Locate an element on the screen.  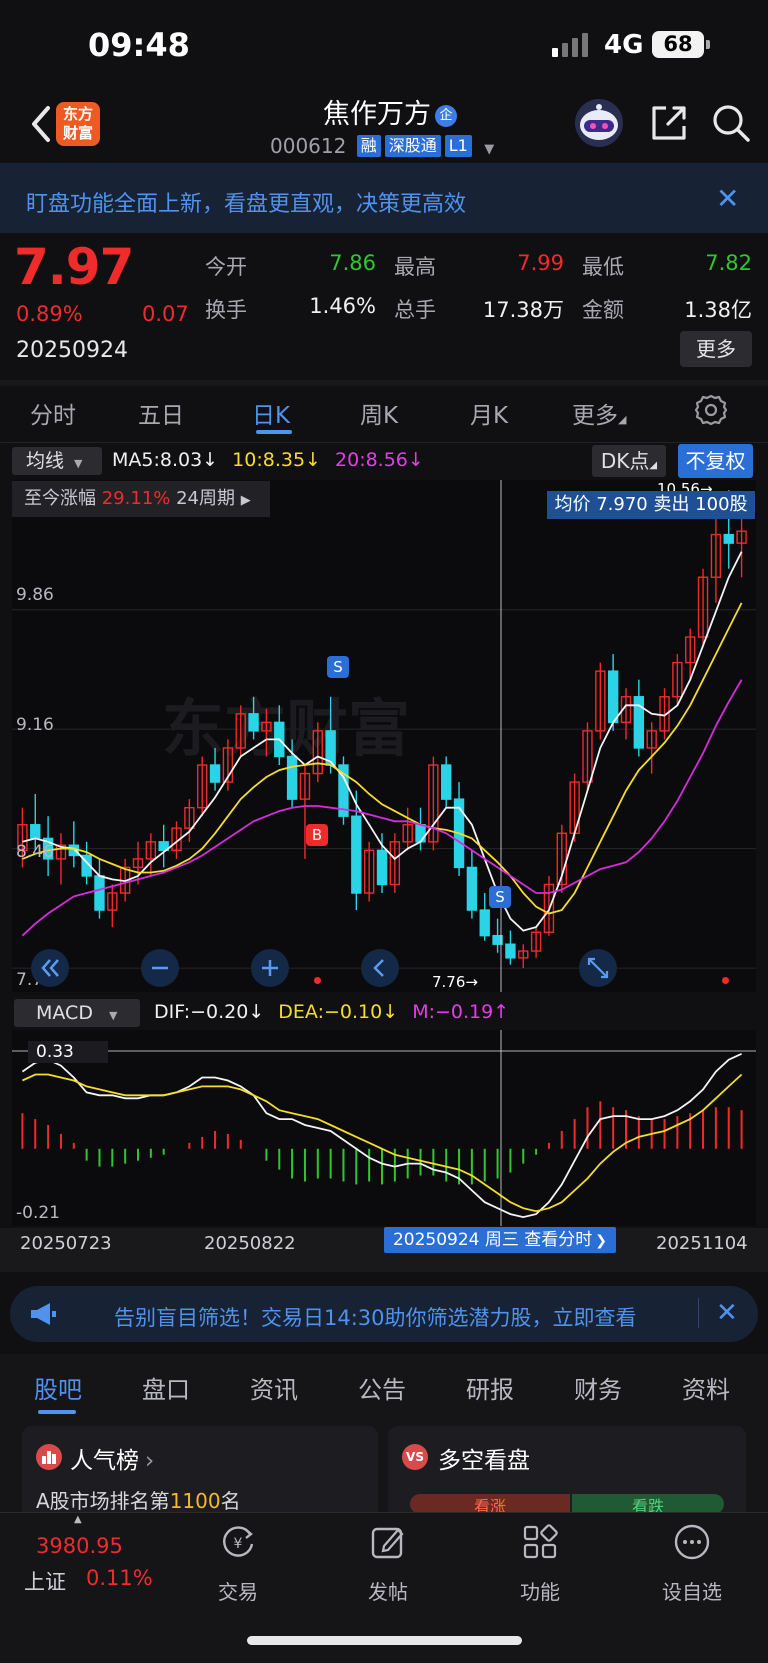
amount-label: 金额 is located at coordinates (603, 310).